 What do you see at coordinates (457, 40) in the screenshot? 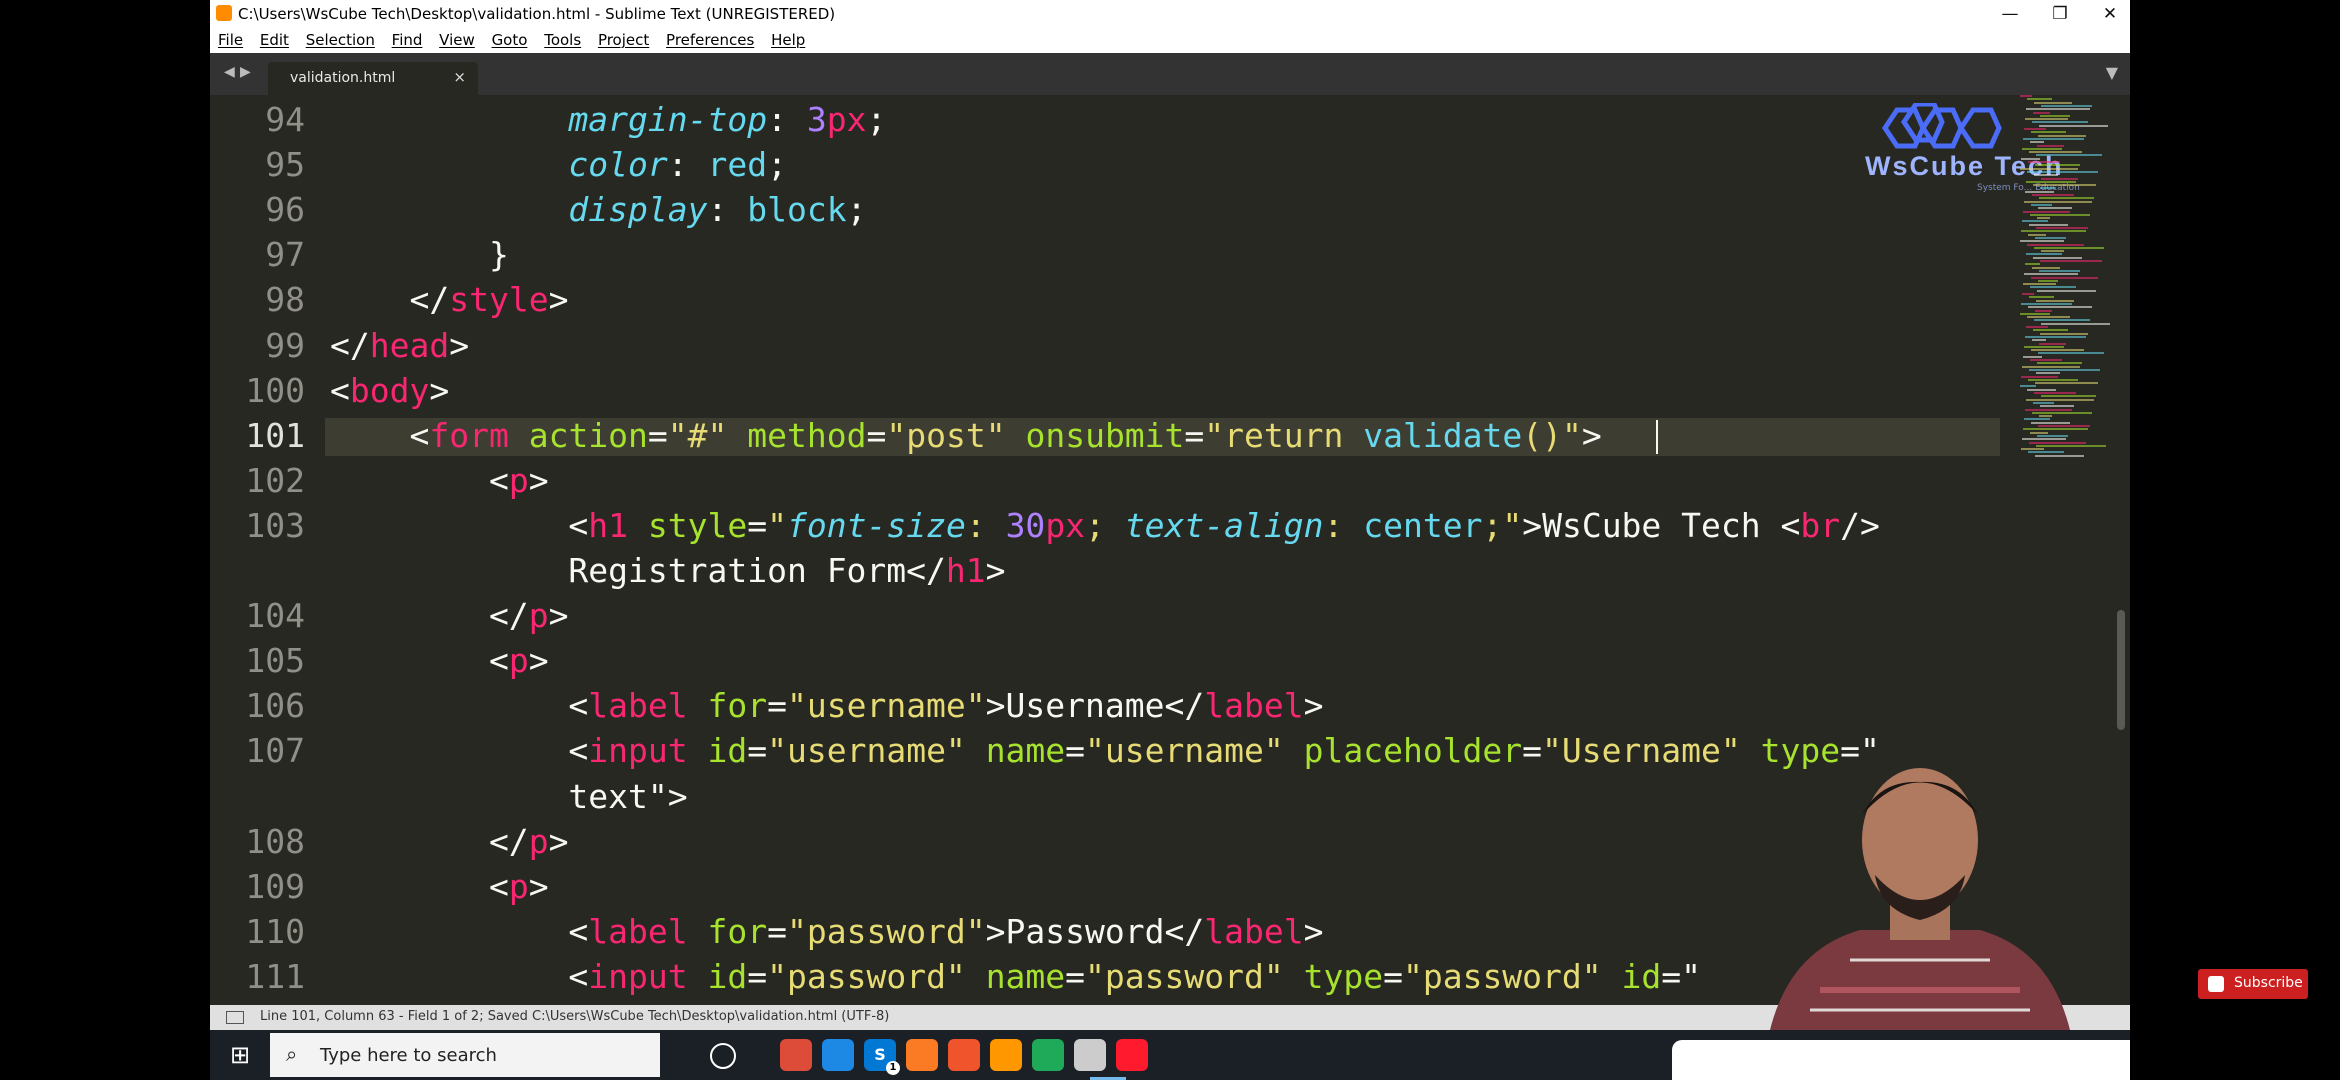
I see `menu-view: View` at bounding box center [457, 40].